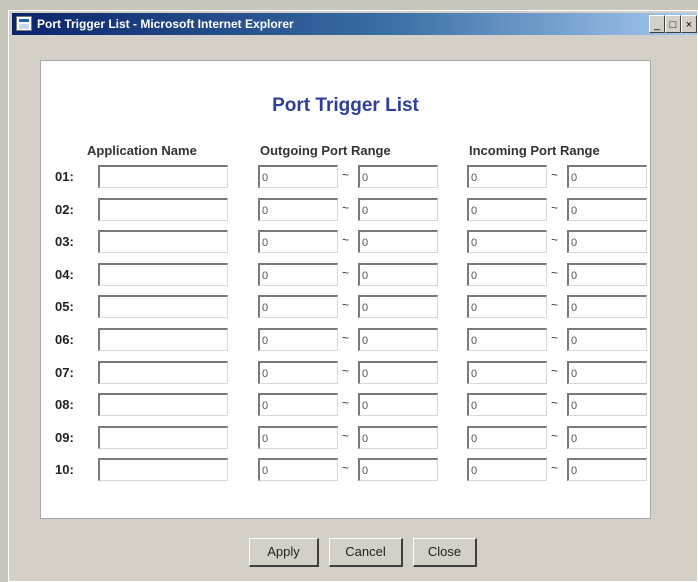 This screenshot has height=582, width=698. I want to click on minimize-button: _, so click(657, 24).